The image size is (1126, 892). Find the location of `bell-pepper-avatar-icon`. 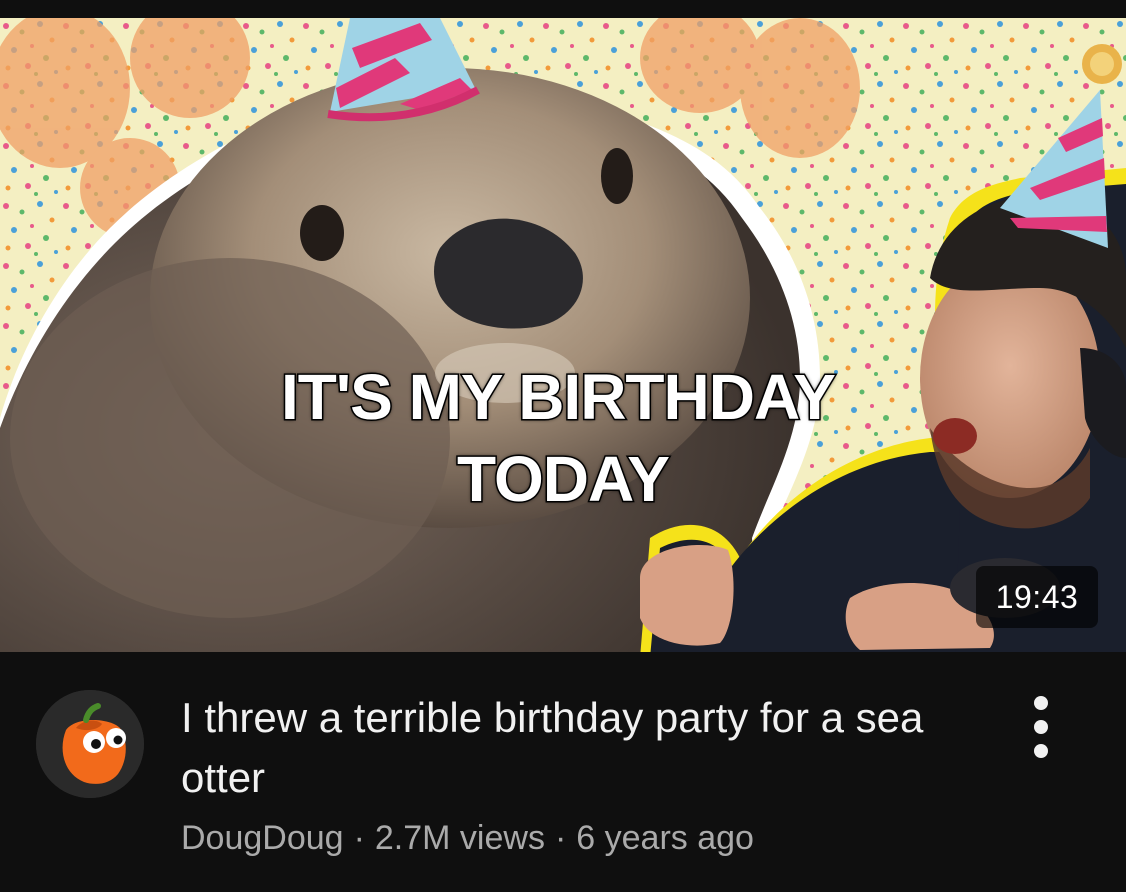

bell-pepper-avatar-icon is located at coordinates (90, 744).